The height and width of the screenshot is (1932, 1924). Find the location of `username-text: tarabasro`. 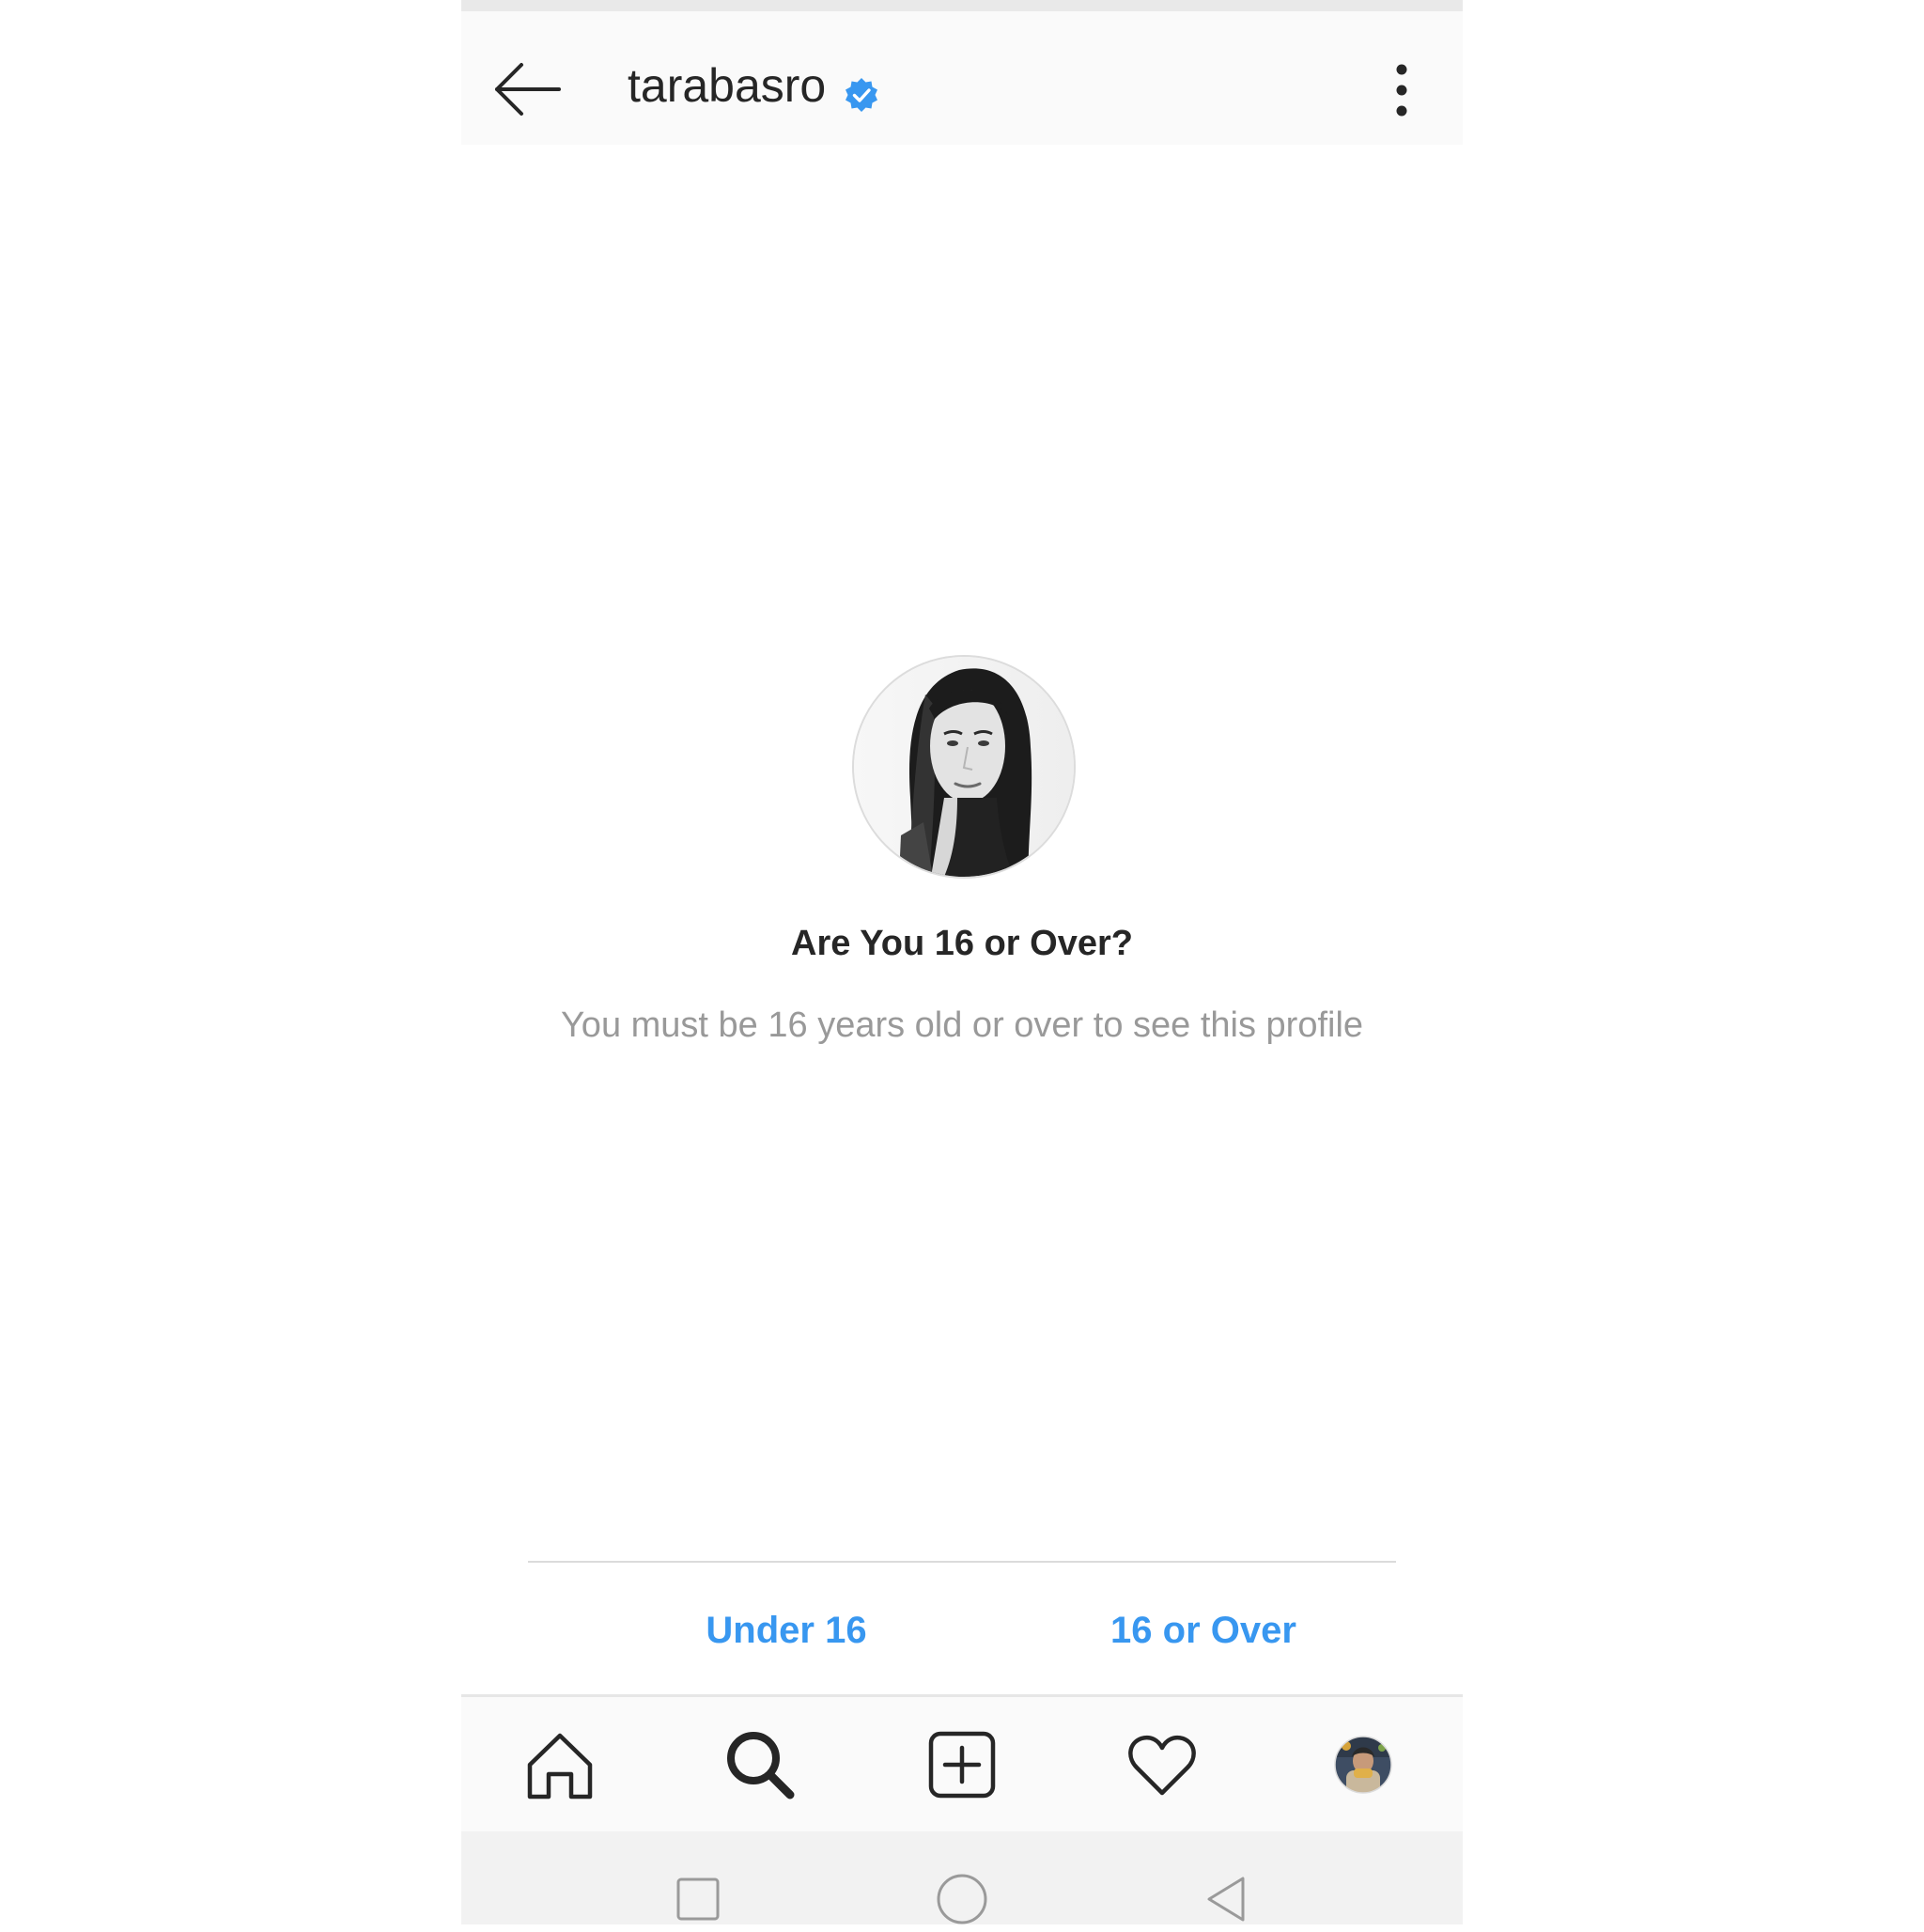

username-text: tarabasro is located at coordinates (727, 85).